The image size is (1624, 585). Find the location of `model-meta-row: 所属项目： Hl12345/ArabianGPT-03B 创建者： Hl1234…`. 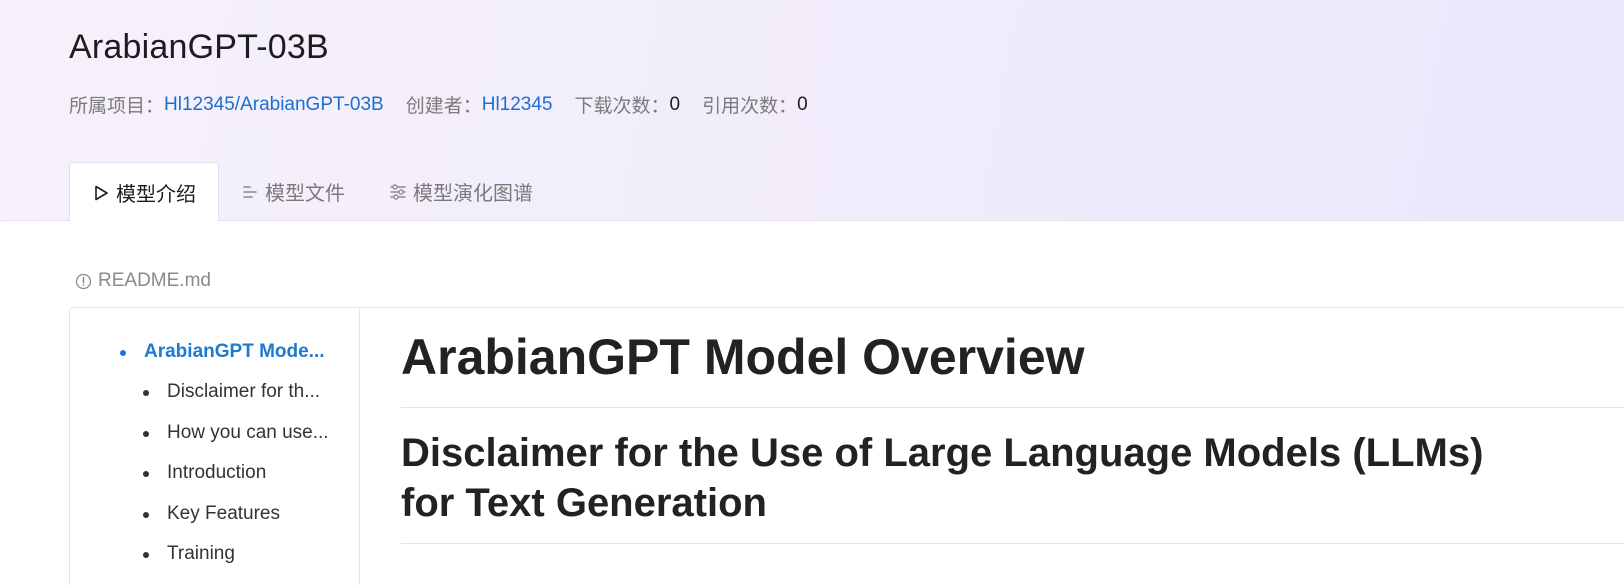

model-meta-row: 所属项目： Hl12345/ArabianGPT-03B 创建者： Hl1234… is located at coordinates (438, 104).